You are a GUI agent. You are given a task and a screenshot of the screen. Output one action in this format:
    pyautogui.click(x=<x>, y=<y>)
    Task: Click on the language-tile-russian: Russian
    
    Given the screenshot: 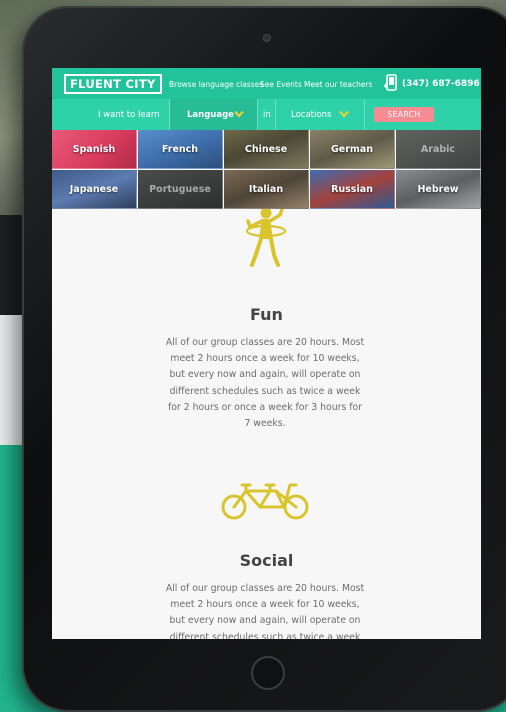 What is the action you would take?
    pyautogui.click(x=352, y=189)
    